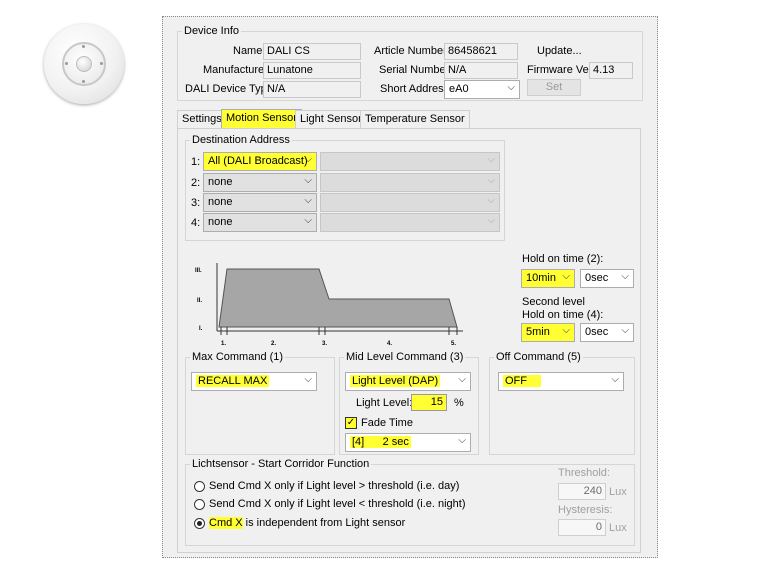 This screenshot has height=578, width=768. Describe the element at coordinates (607, 278) in the screenshot. I see `hold-on-seconds-select: 0sec ⌵` at that location.